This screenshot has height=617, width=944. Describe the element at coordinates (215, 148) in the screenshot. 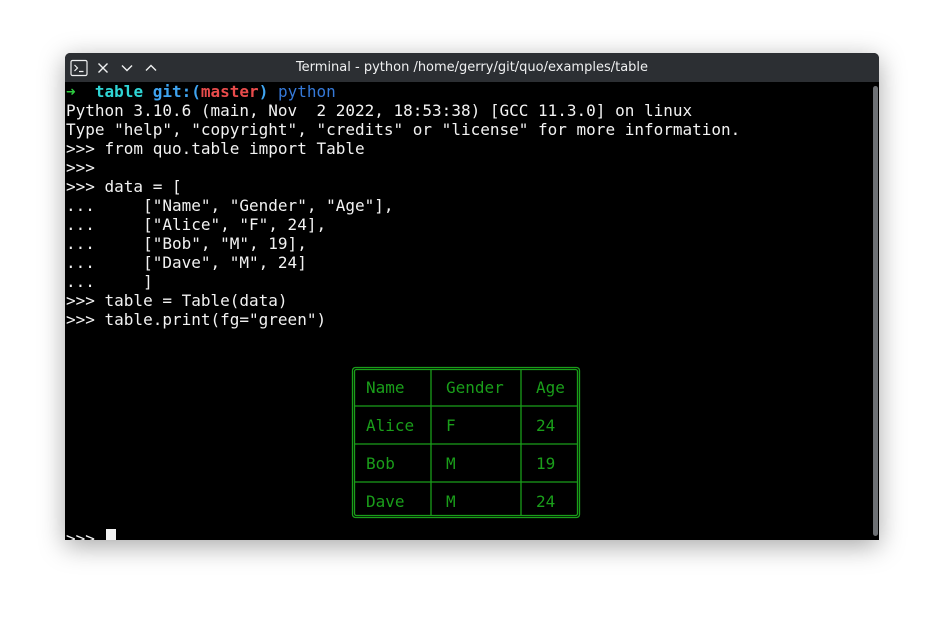

I see `output-line: >>> from quo.table import Table` at that location.